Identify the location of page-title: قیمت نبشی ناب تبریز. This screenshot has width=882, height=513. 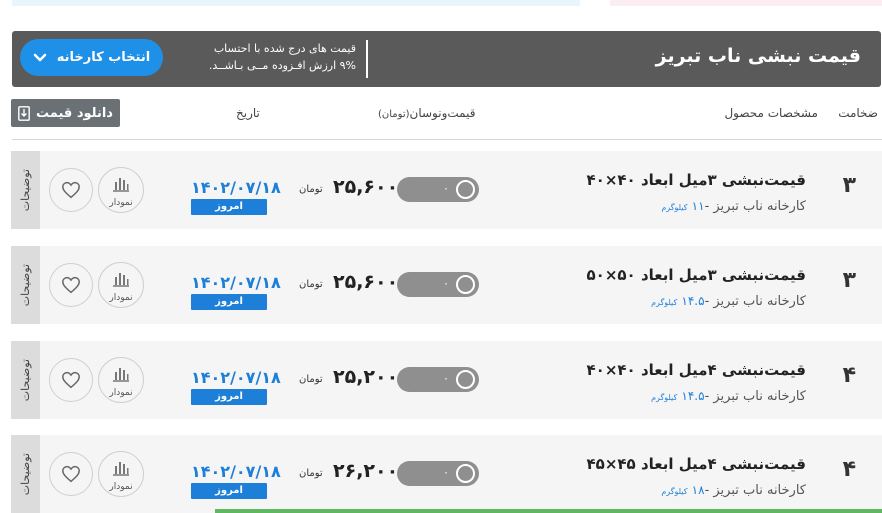
(758, 56).